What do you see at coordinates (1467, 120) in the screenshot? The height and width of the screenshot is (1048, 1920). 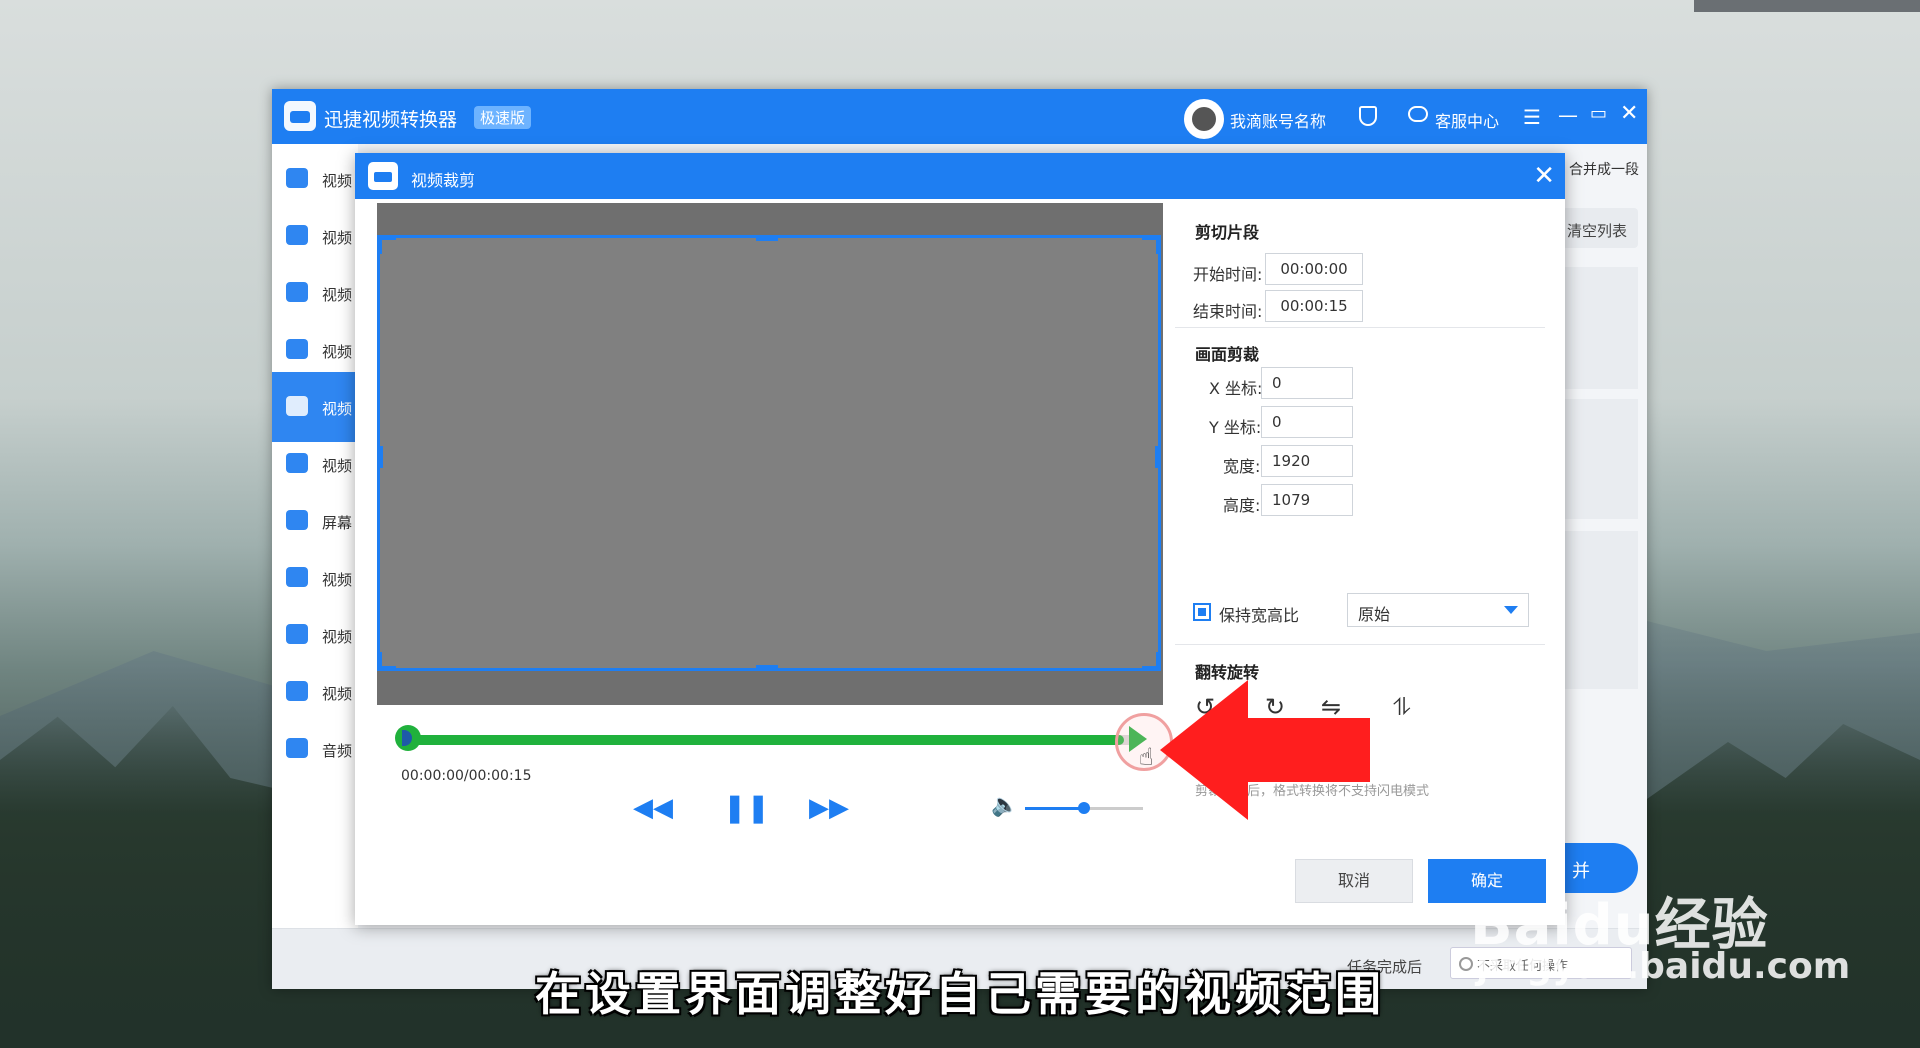 I see `customer-service-link: 客服中心` at bounding box center [1467, 120].